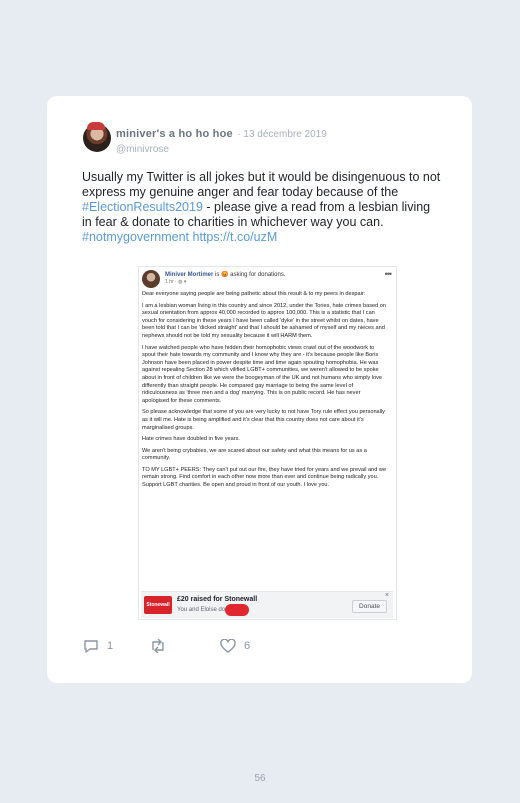  I want to click on reply-icon, so click(91, 646).